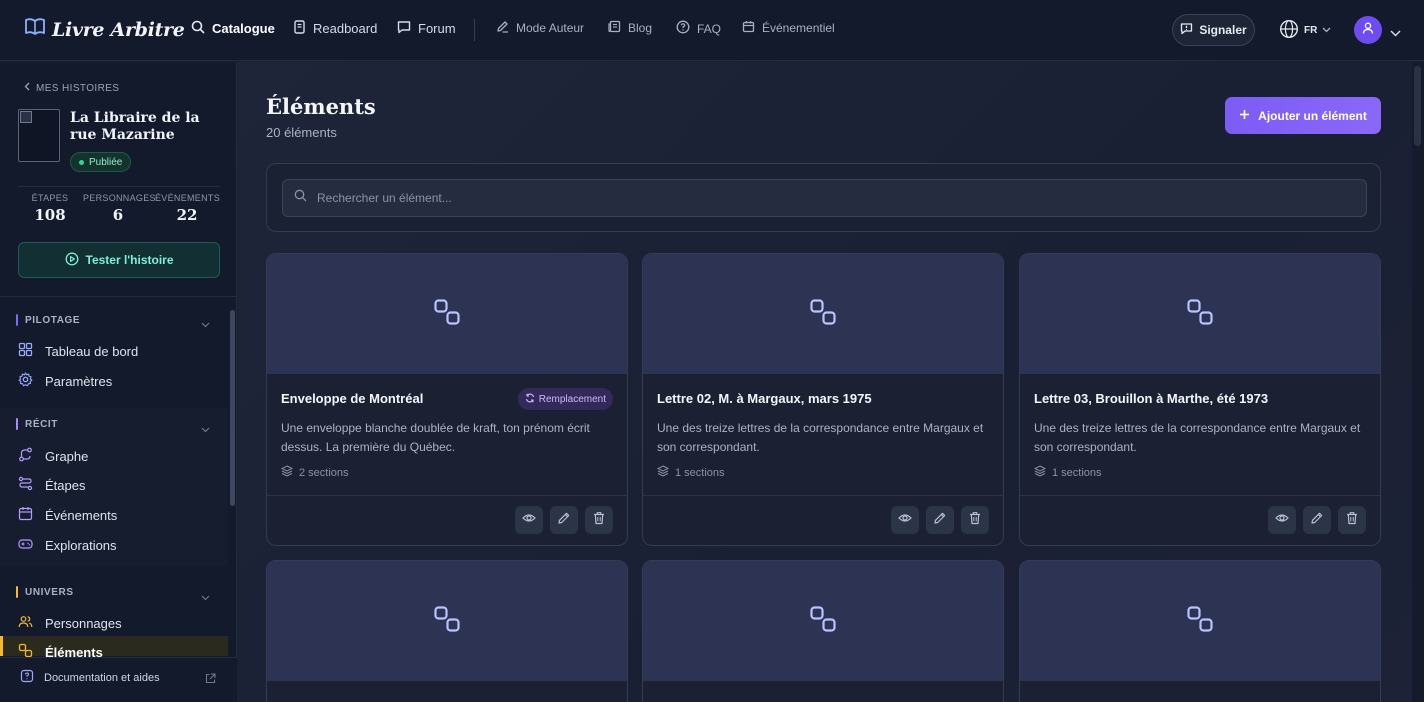 The height and width of the screenshot is (702, 1424). What do you see at coordinates (335, 28) in the screenshot?
I see `nav-readboard: Readboard` at bounding box center [335, 28].